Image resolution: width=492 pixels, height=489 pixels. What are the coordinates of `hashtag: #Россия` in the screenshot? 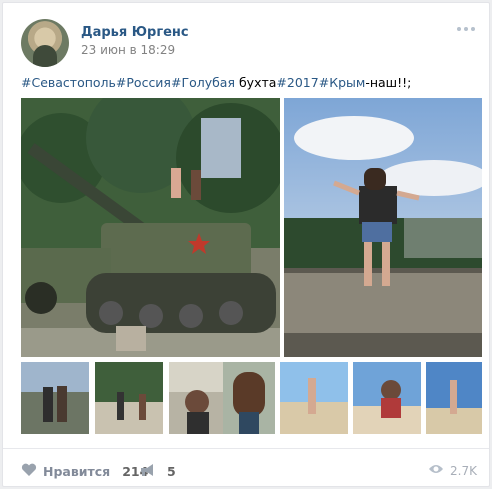 It's located at (143, 82).